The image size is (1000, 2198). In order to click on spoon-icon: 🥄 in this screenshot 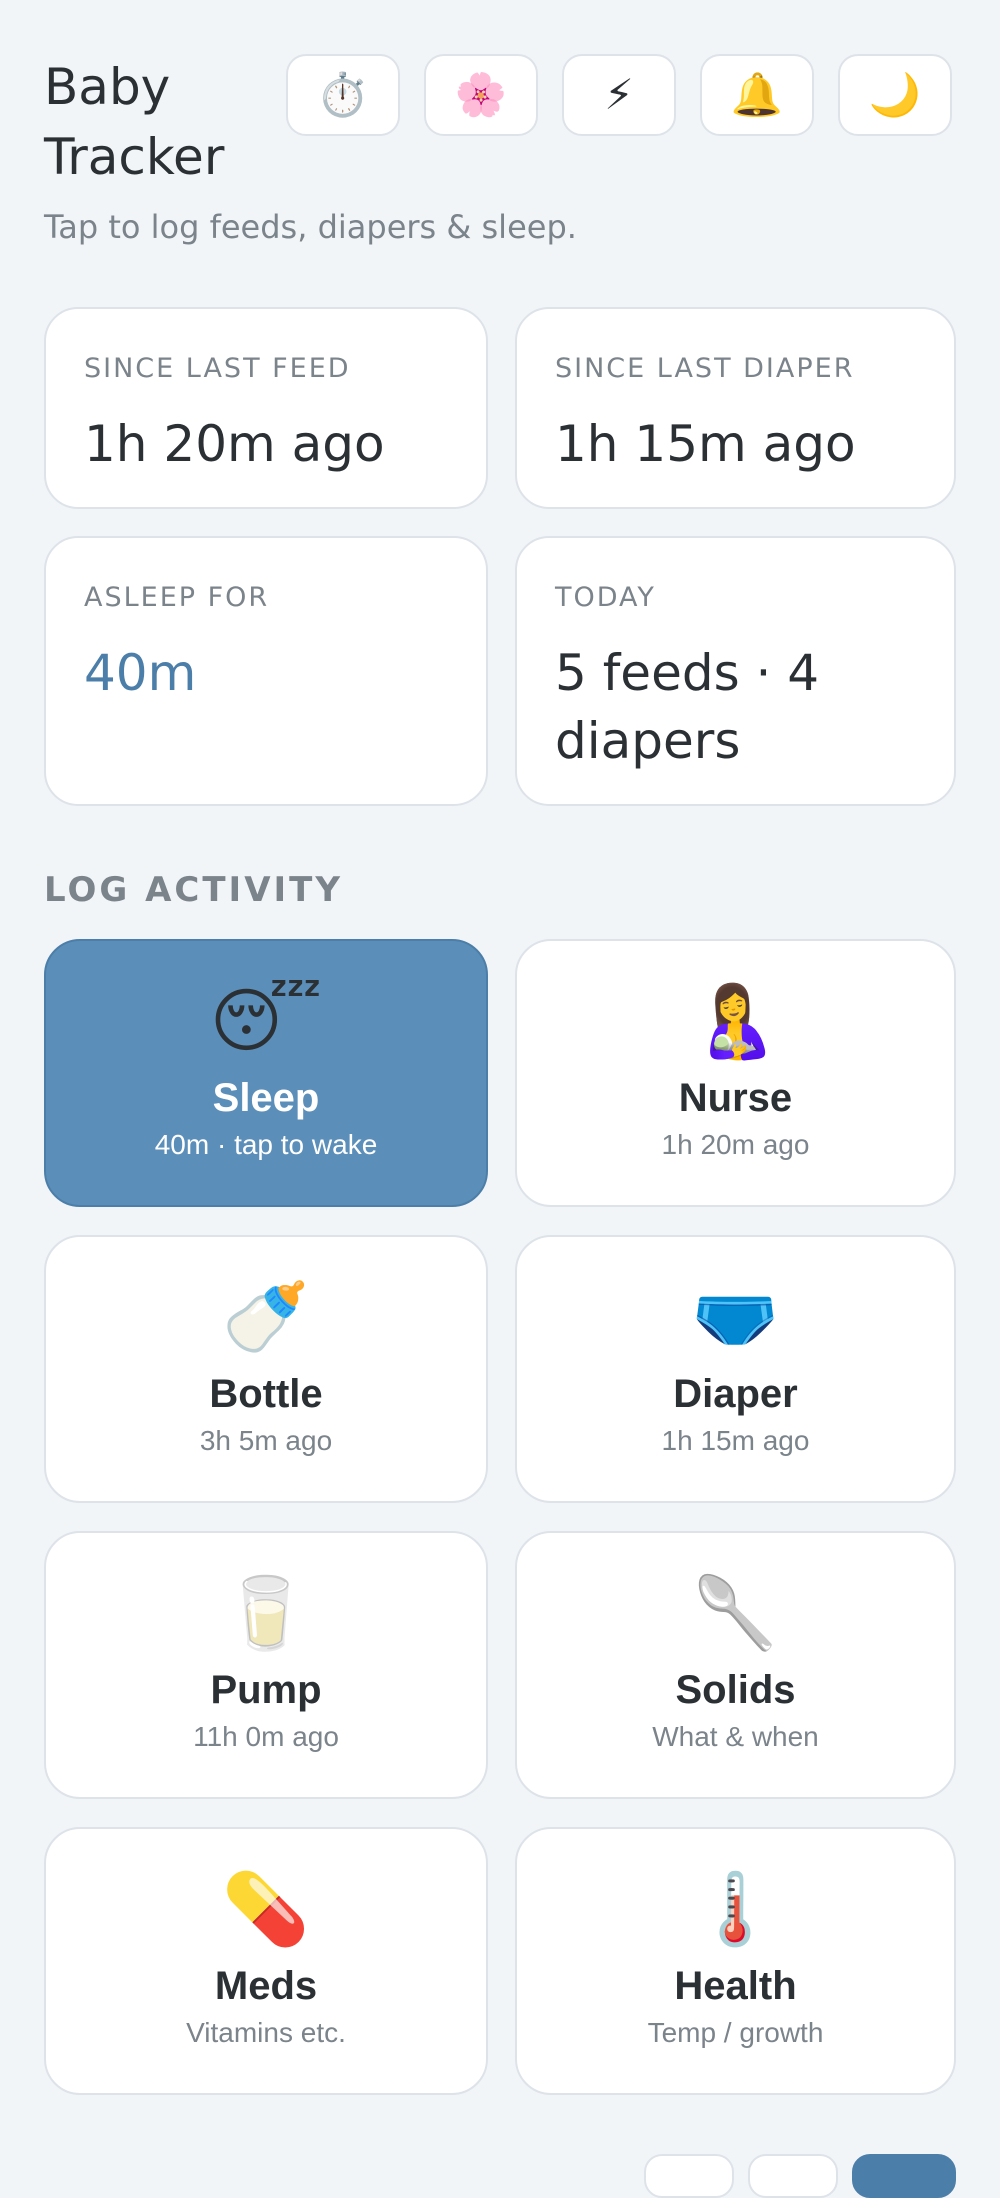, I will do `click(735, 1612)`.